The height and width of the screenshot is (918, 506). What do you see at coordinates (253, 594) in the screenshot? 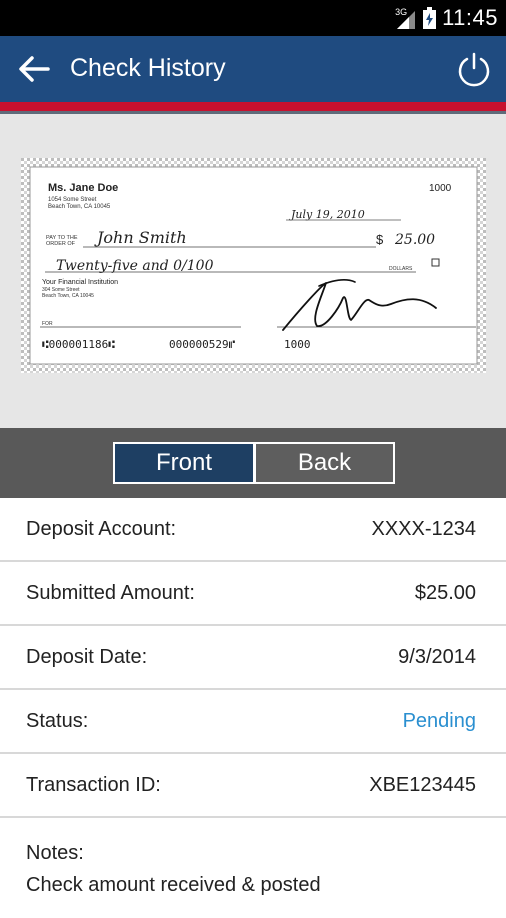
I see `detail-row-submitted-amount: Submitted Amount: $25.00` at bounding box center [253, 594].